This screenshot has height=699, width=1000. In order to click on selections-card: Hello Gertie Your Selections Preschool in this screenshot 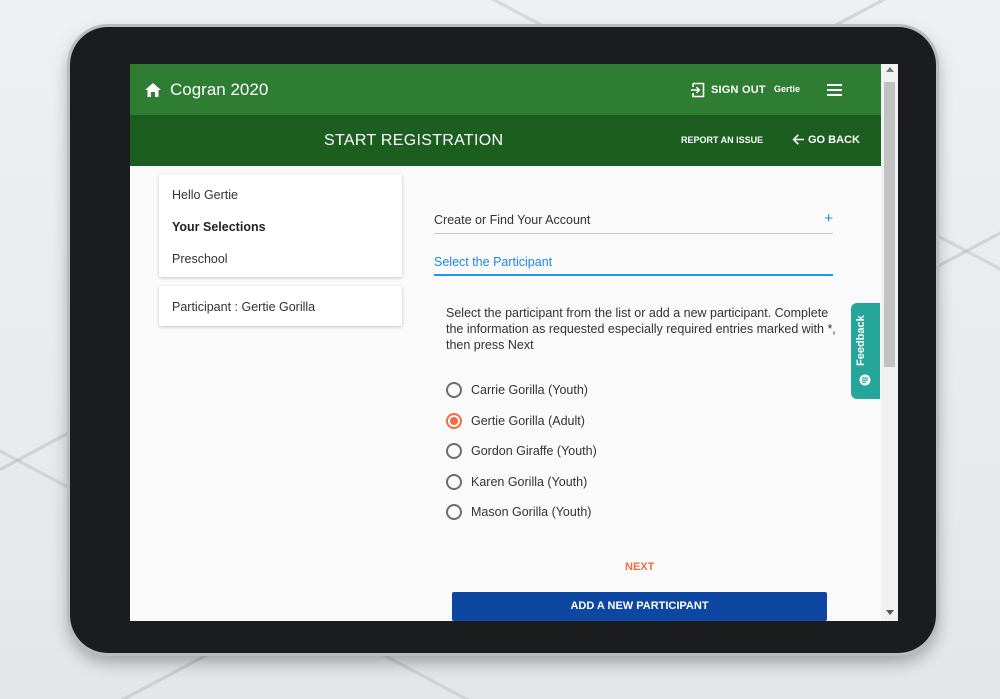, I will do `click(280, 225)`.